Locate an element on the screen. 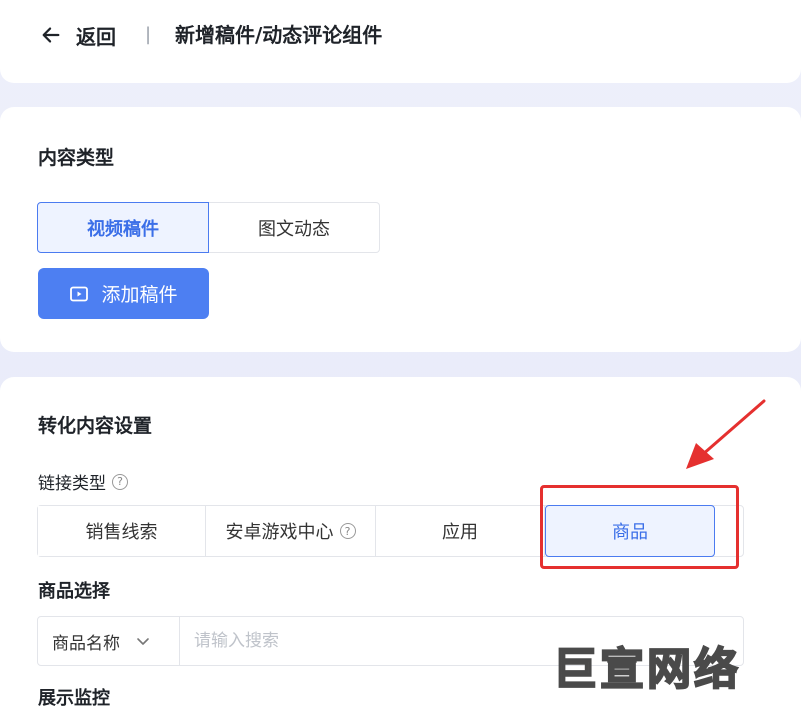  add-manuscript-button: 添加稿件 is located at coordinates (123, 293).